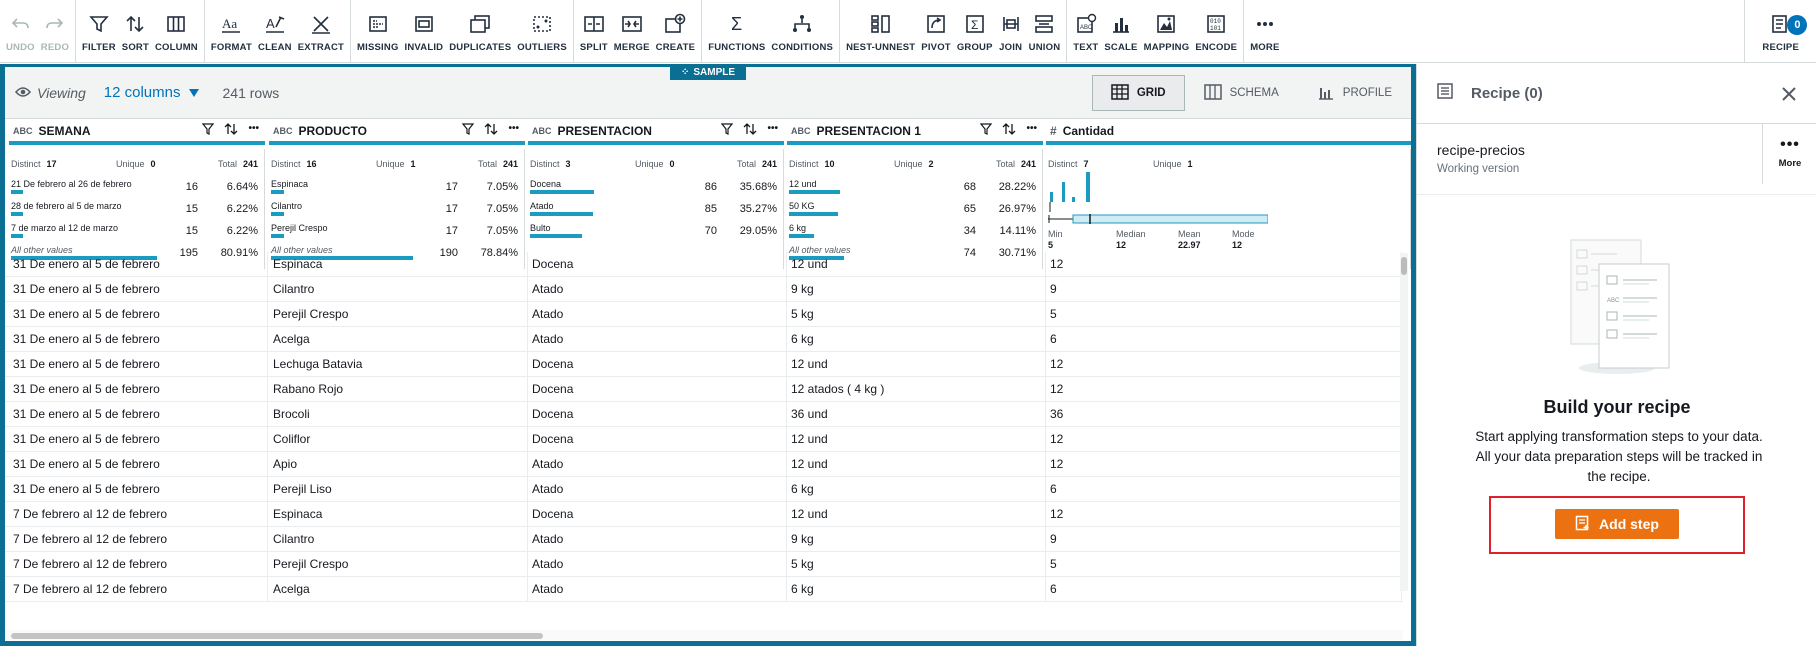 The height and width of the screenshot is (646, 1816). Describe the element at coordinates (986, 130) in the screenshot. I see `filter-icon` at that location.